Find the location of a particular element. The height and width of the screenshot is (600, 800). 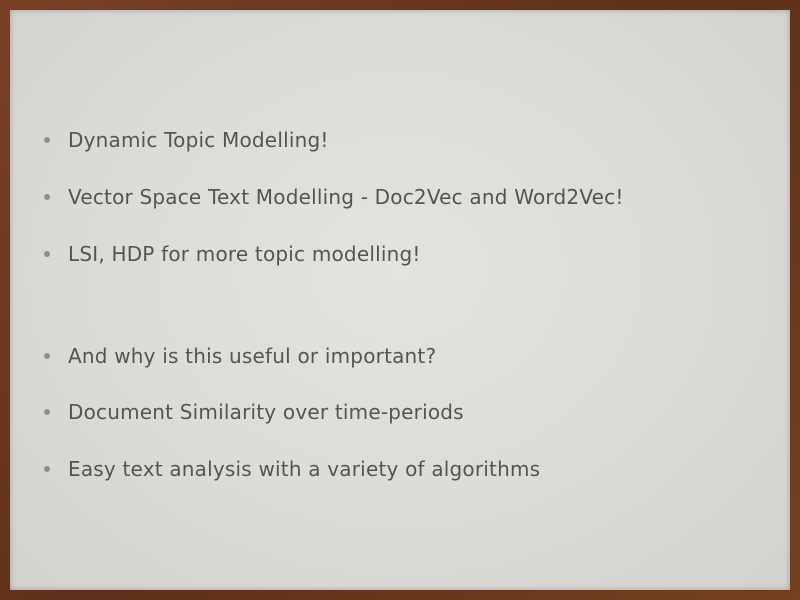

bullet-text: Dynamic Topic Modelling! is located at coordinates (198, 140).